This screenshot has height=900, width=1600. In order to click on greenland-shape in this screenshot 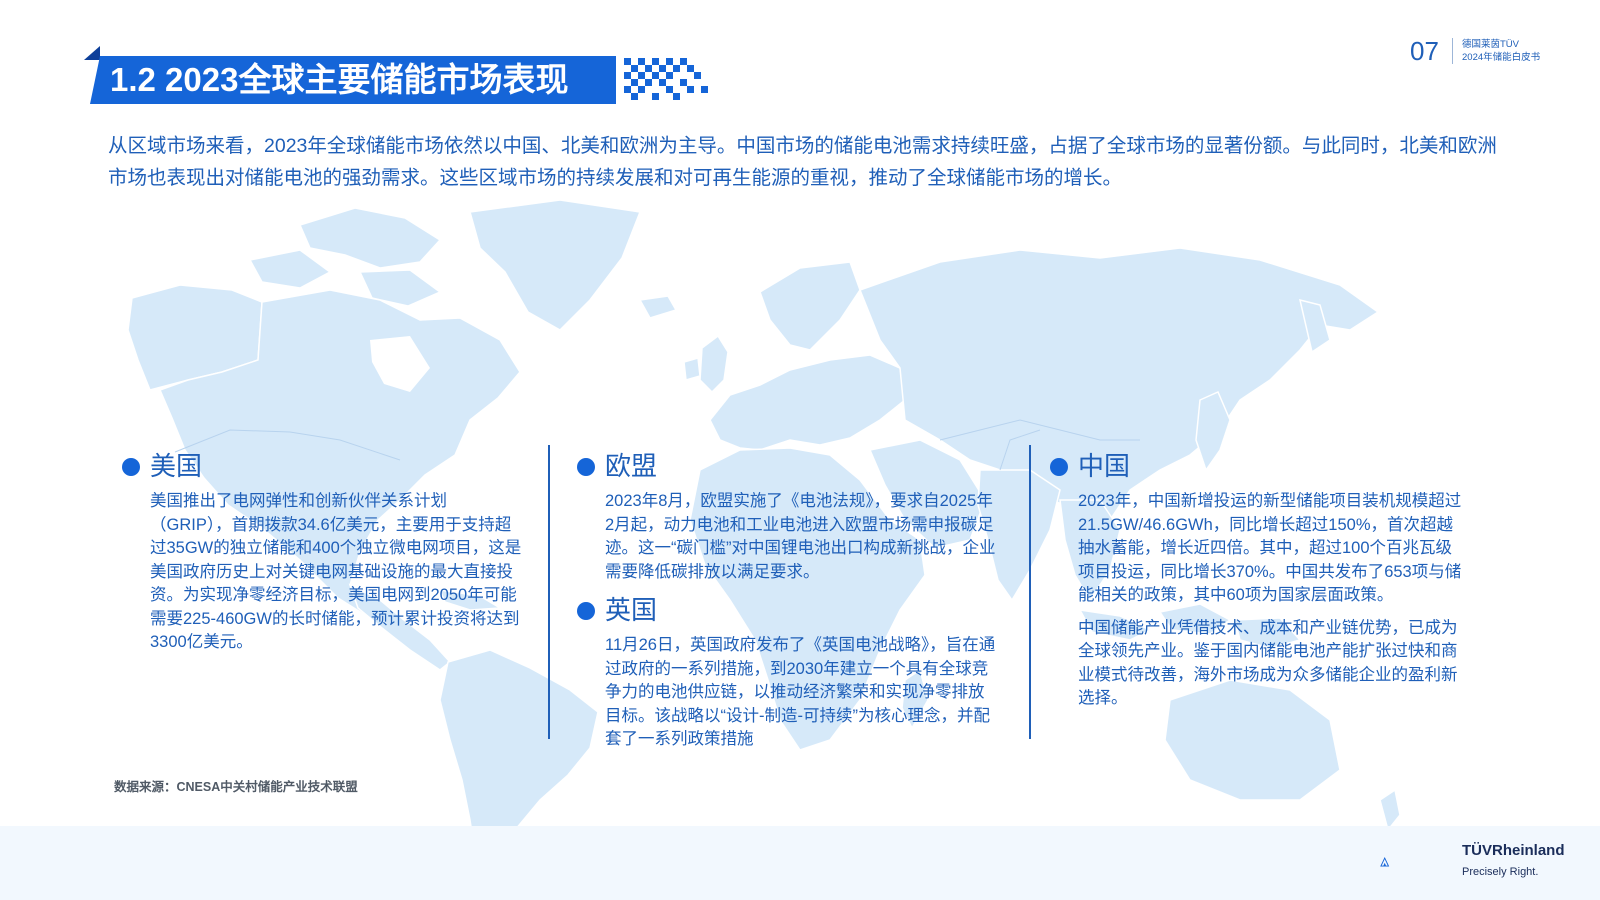, I will do `click(555, 265)`.